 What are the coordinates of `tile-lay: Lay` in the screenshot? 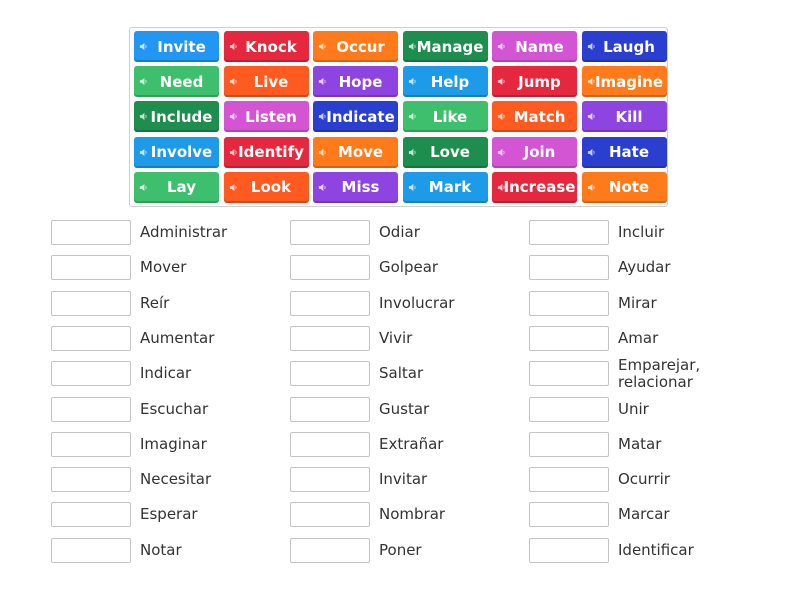 It's located at (176, 187).